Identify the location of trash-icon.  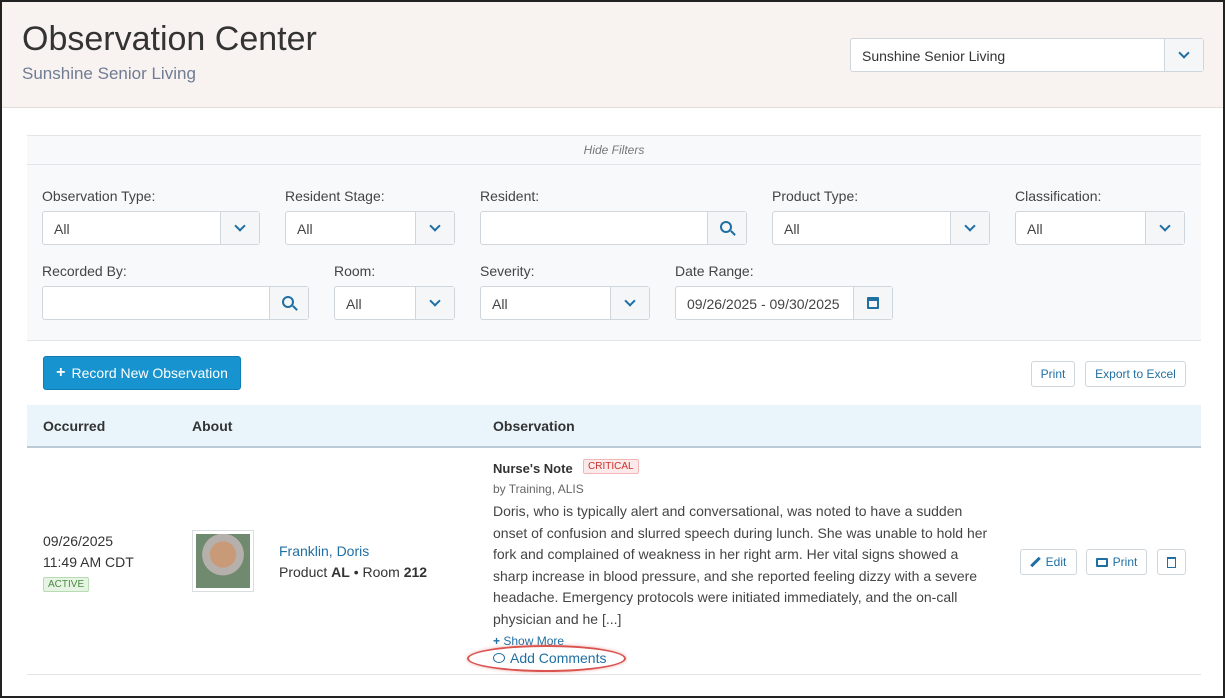
(1171, 562).